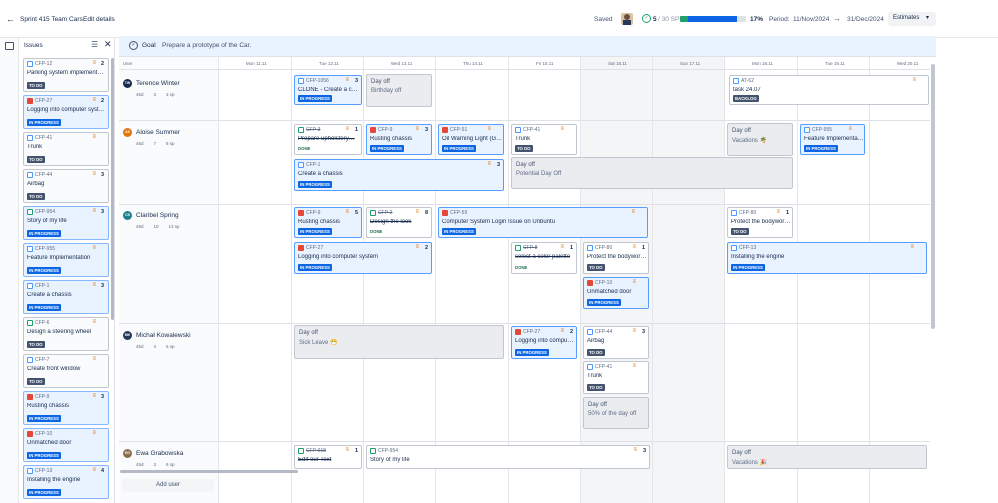 The width and height of the screenshot is (998, 503). I want to click on sidebar-issue-card: CFP-6 Design a steering wheel ≡ TO DO, so click(66, 334).